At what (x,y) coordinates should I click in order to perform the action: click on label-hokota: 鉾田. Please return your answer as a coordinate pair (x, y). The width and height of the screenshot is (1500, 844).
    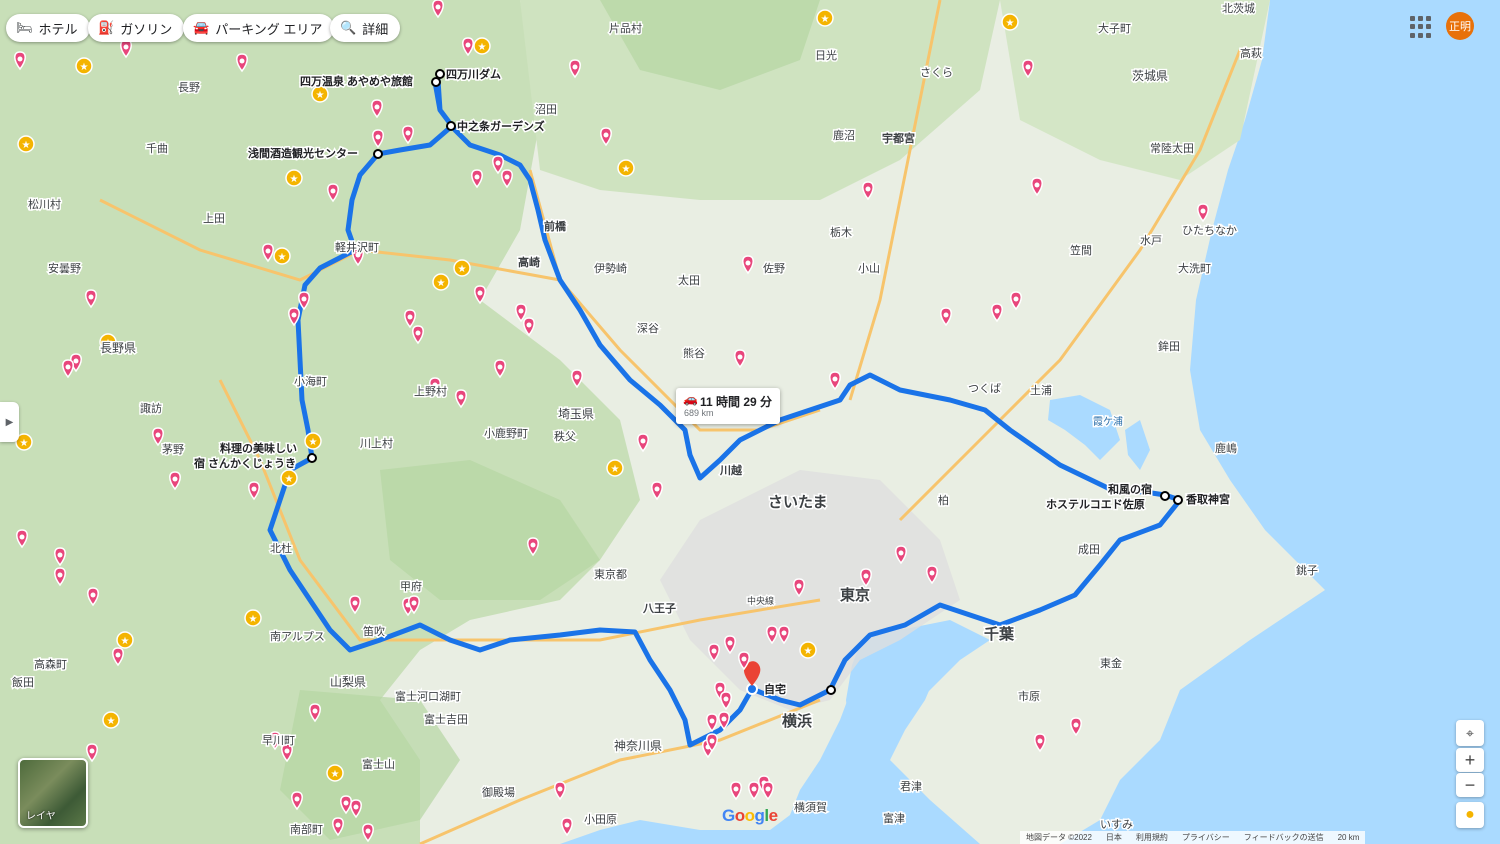
    Looking at the image, I should click on (1169, 346).